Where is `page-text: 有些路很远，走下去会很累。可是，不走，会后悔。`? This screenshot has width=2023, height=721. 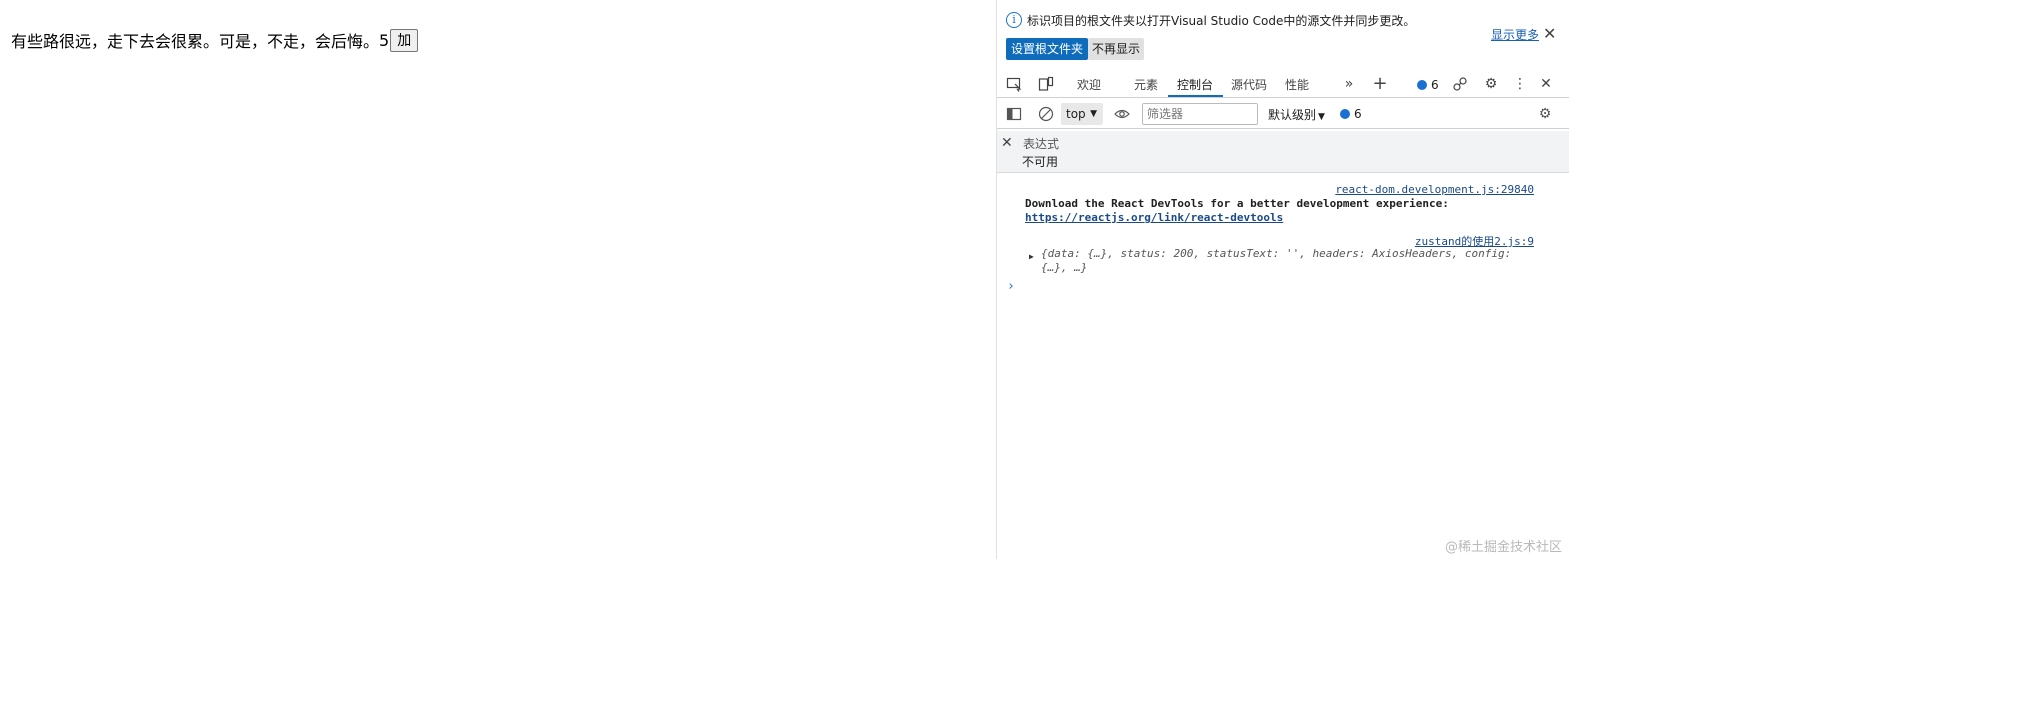
page-text: 有些路很远，走下去会很累。可是，不走，会后悔。 is located at coordinates (195, 41).